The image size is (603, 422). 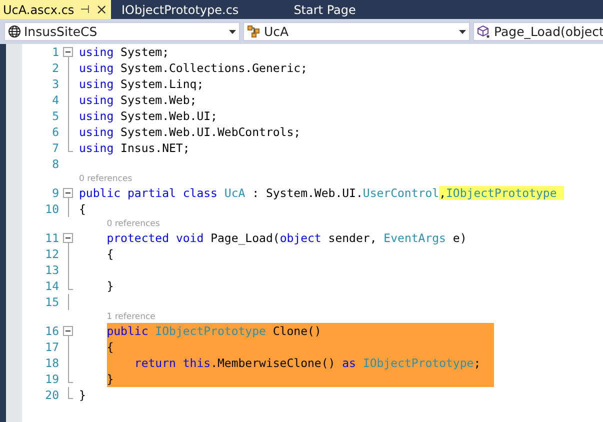 What do you see at coordinates (148, 193) in the screenshot?
I see `code-token: public partial class` at bounding box center [148, 193].